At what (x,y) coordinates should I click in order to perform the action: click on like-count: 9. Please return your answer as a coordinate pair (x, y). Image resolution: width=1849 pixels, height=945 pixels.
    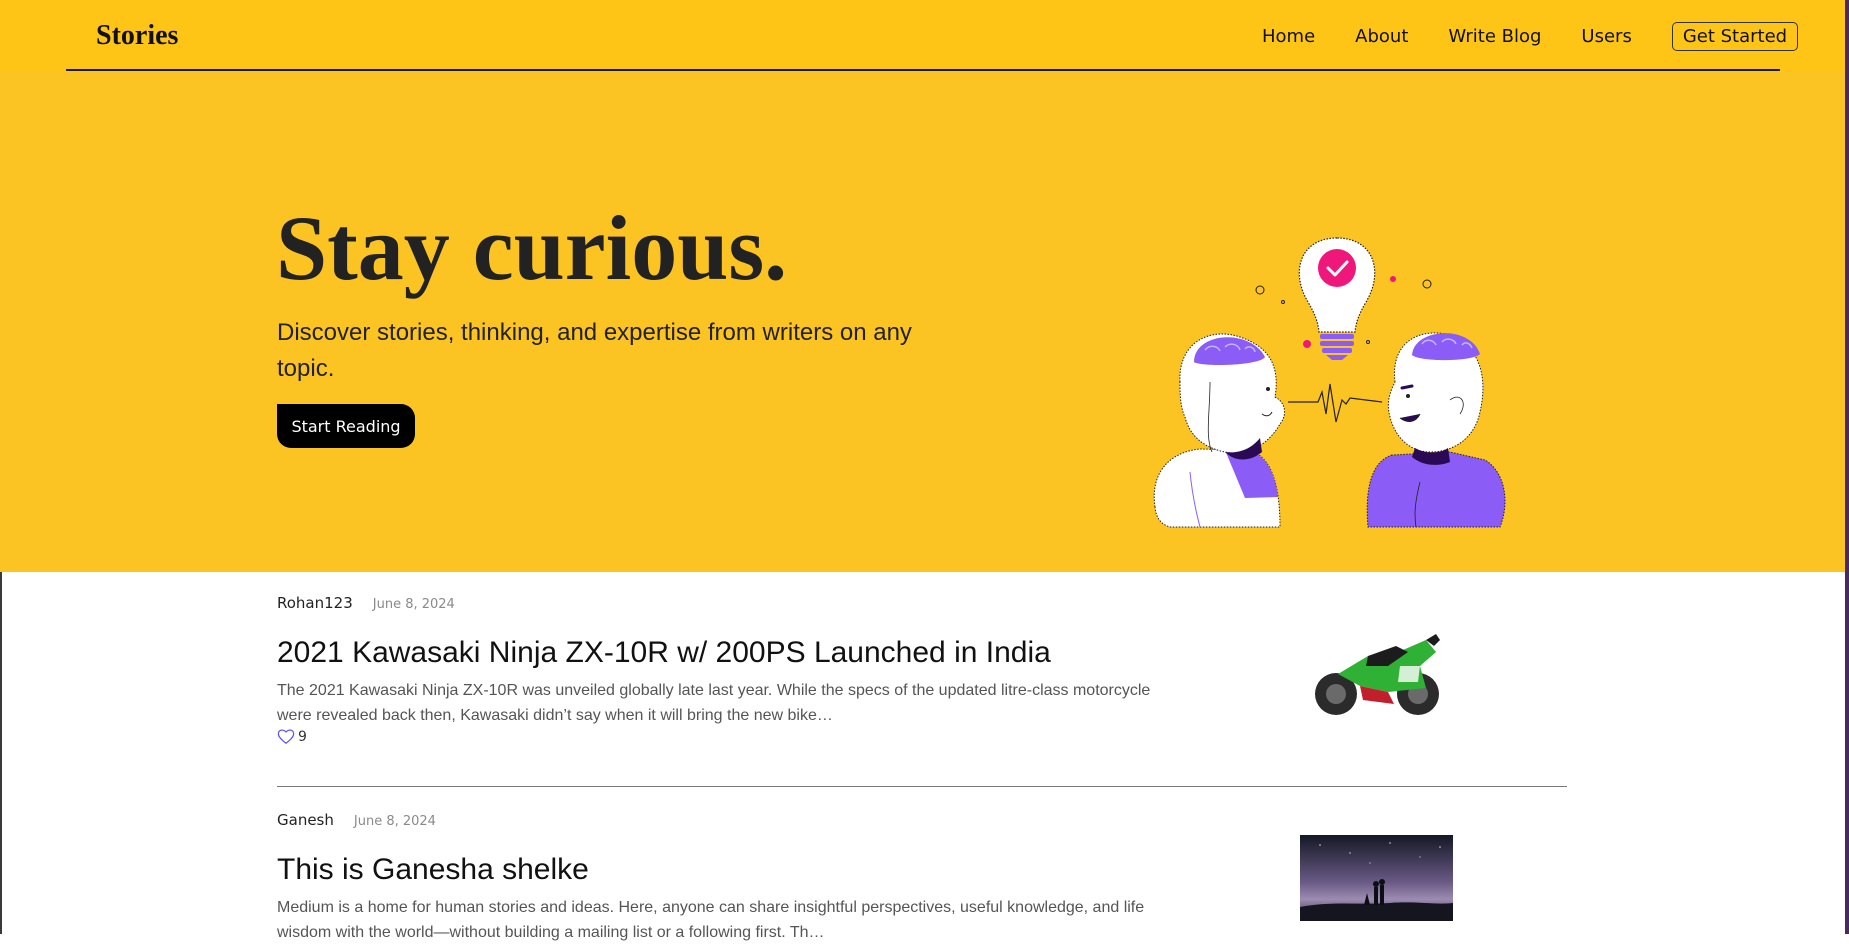
    Looking at the image, I should click on (302, 736).